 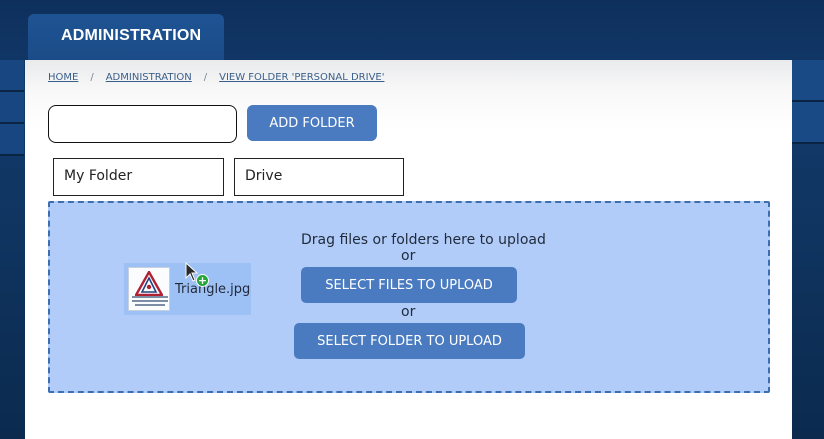 What do you see at coordinates (213, 289) in the screenshot?
I see `dragged-file-name: Triangle.jpg` at bounding box center [213, 289].